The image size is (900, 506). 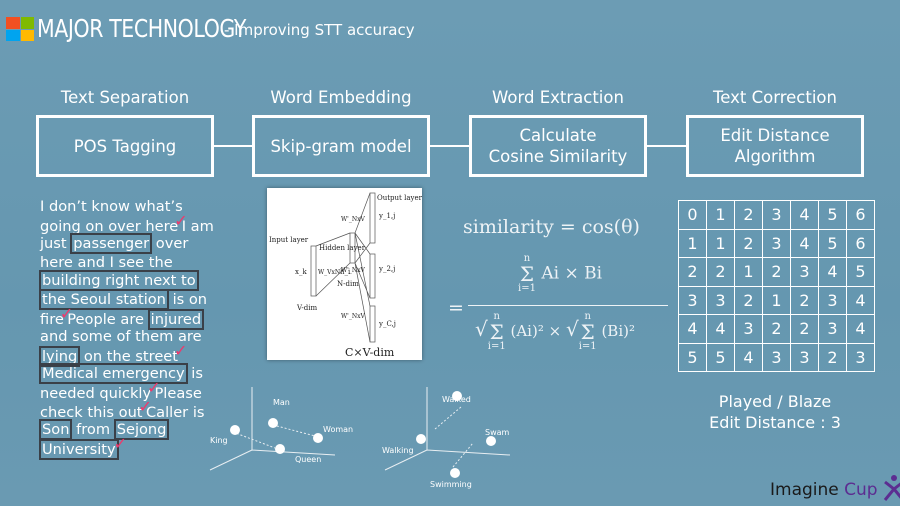 What do you see at coordinates (775, 146) in the screenshot?
I see `step-box-text: Edit Distance Algorithm` at bounding box center [775, 146].